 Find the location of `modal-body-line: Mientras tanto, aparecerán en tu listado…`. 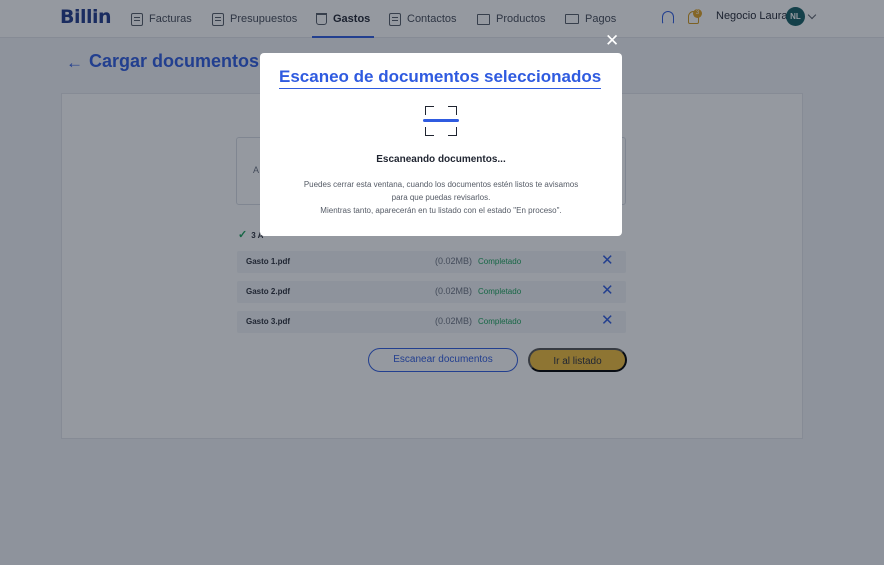

modal-body-line: Mientras tanto, aparecerán en tu listado… is located at coordinates (441, 210).